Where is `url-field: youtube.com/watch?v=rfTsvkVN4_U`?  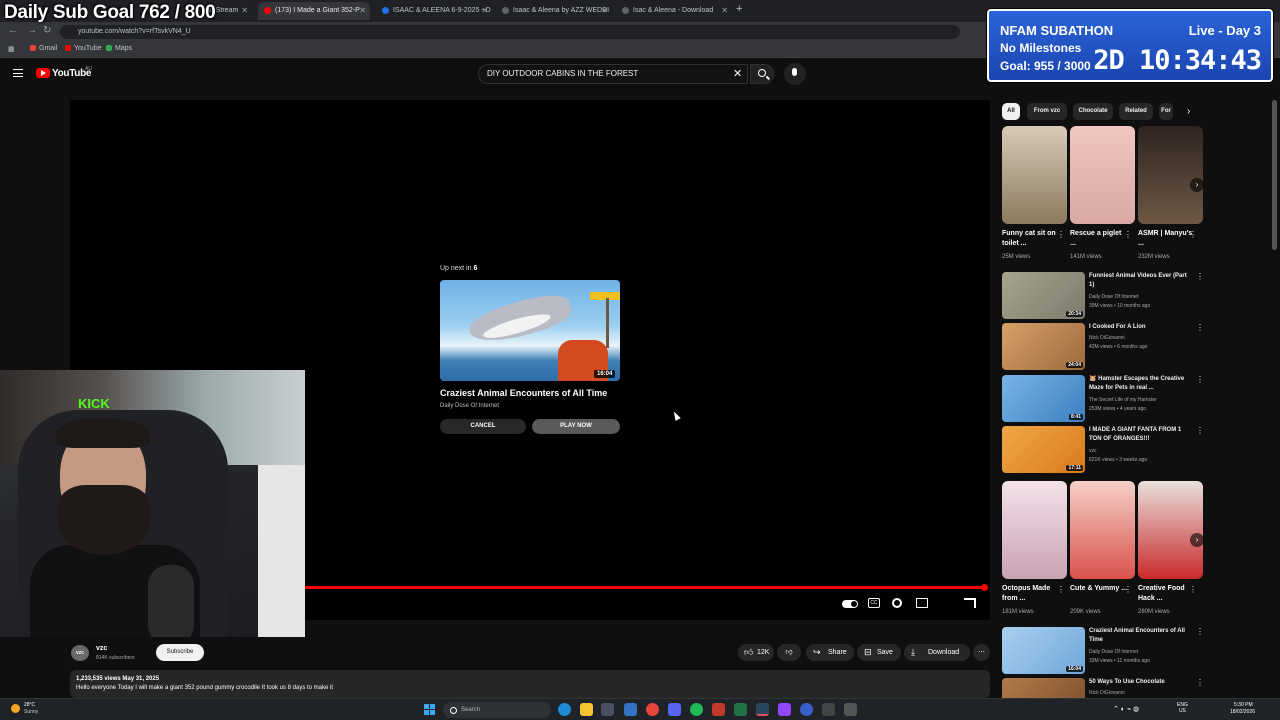
url-field: youtube.com/watch?v=rfTsvkVN4_U is located at coordinates (510, 32).